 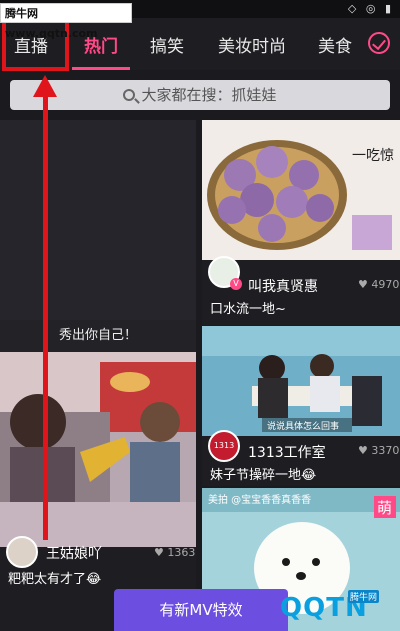 I want to click on tab-food: 美食, so click(x=335, y=44).